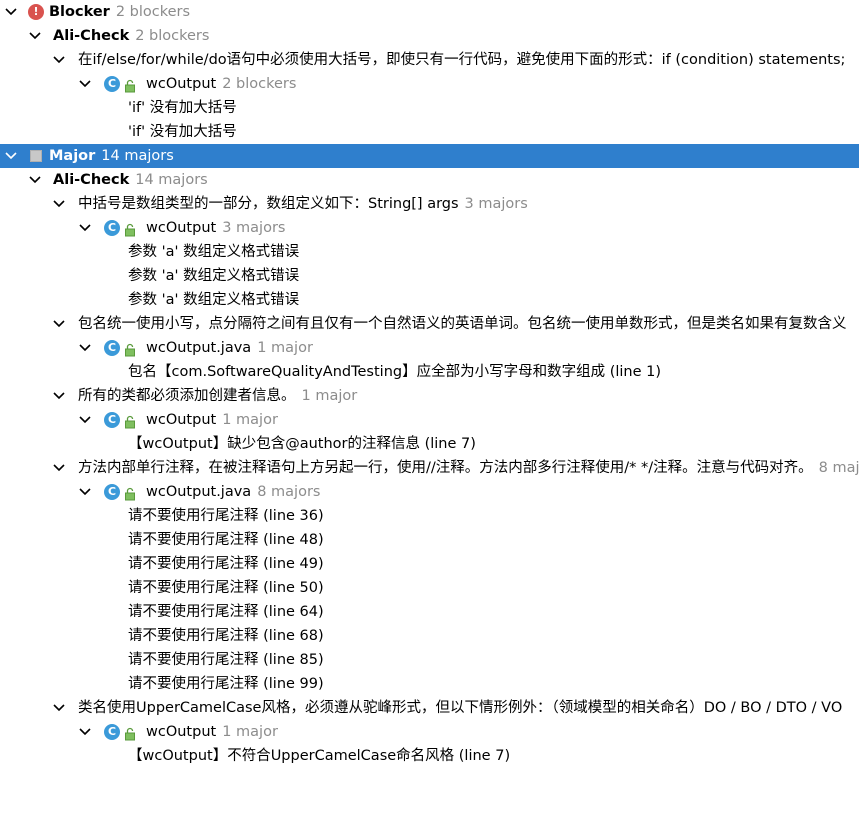 The width and height of the screenshot is (859, 838). I want to click on error-icon: !, so click(36, 12).